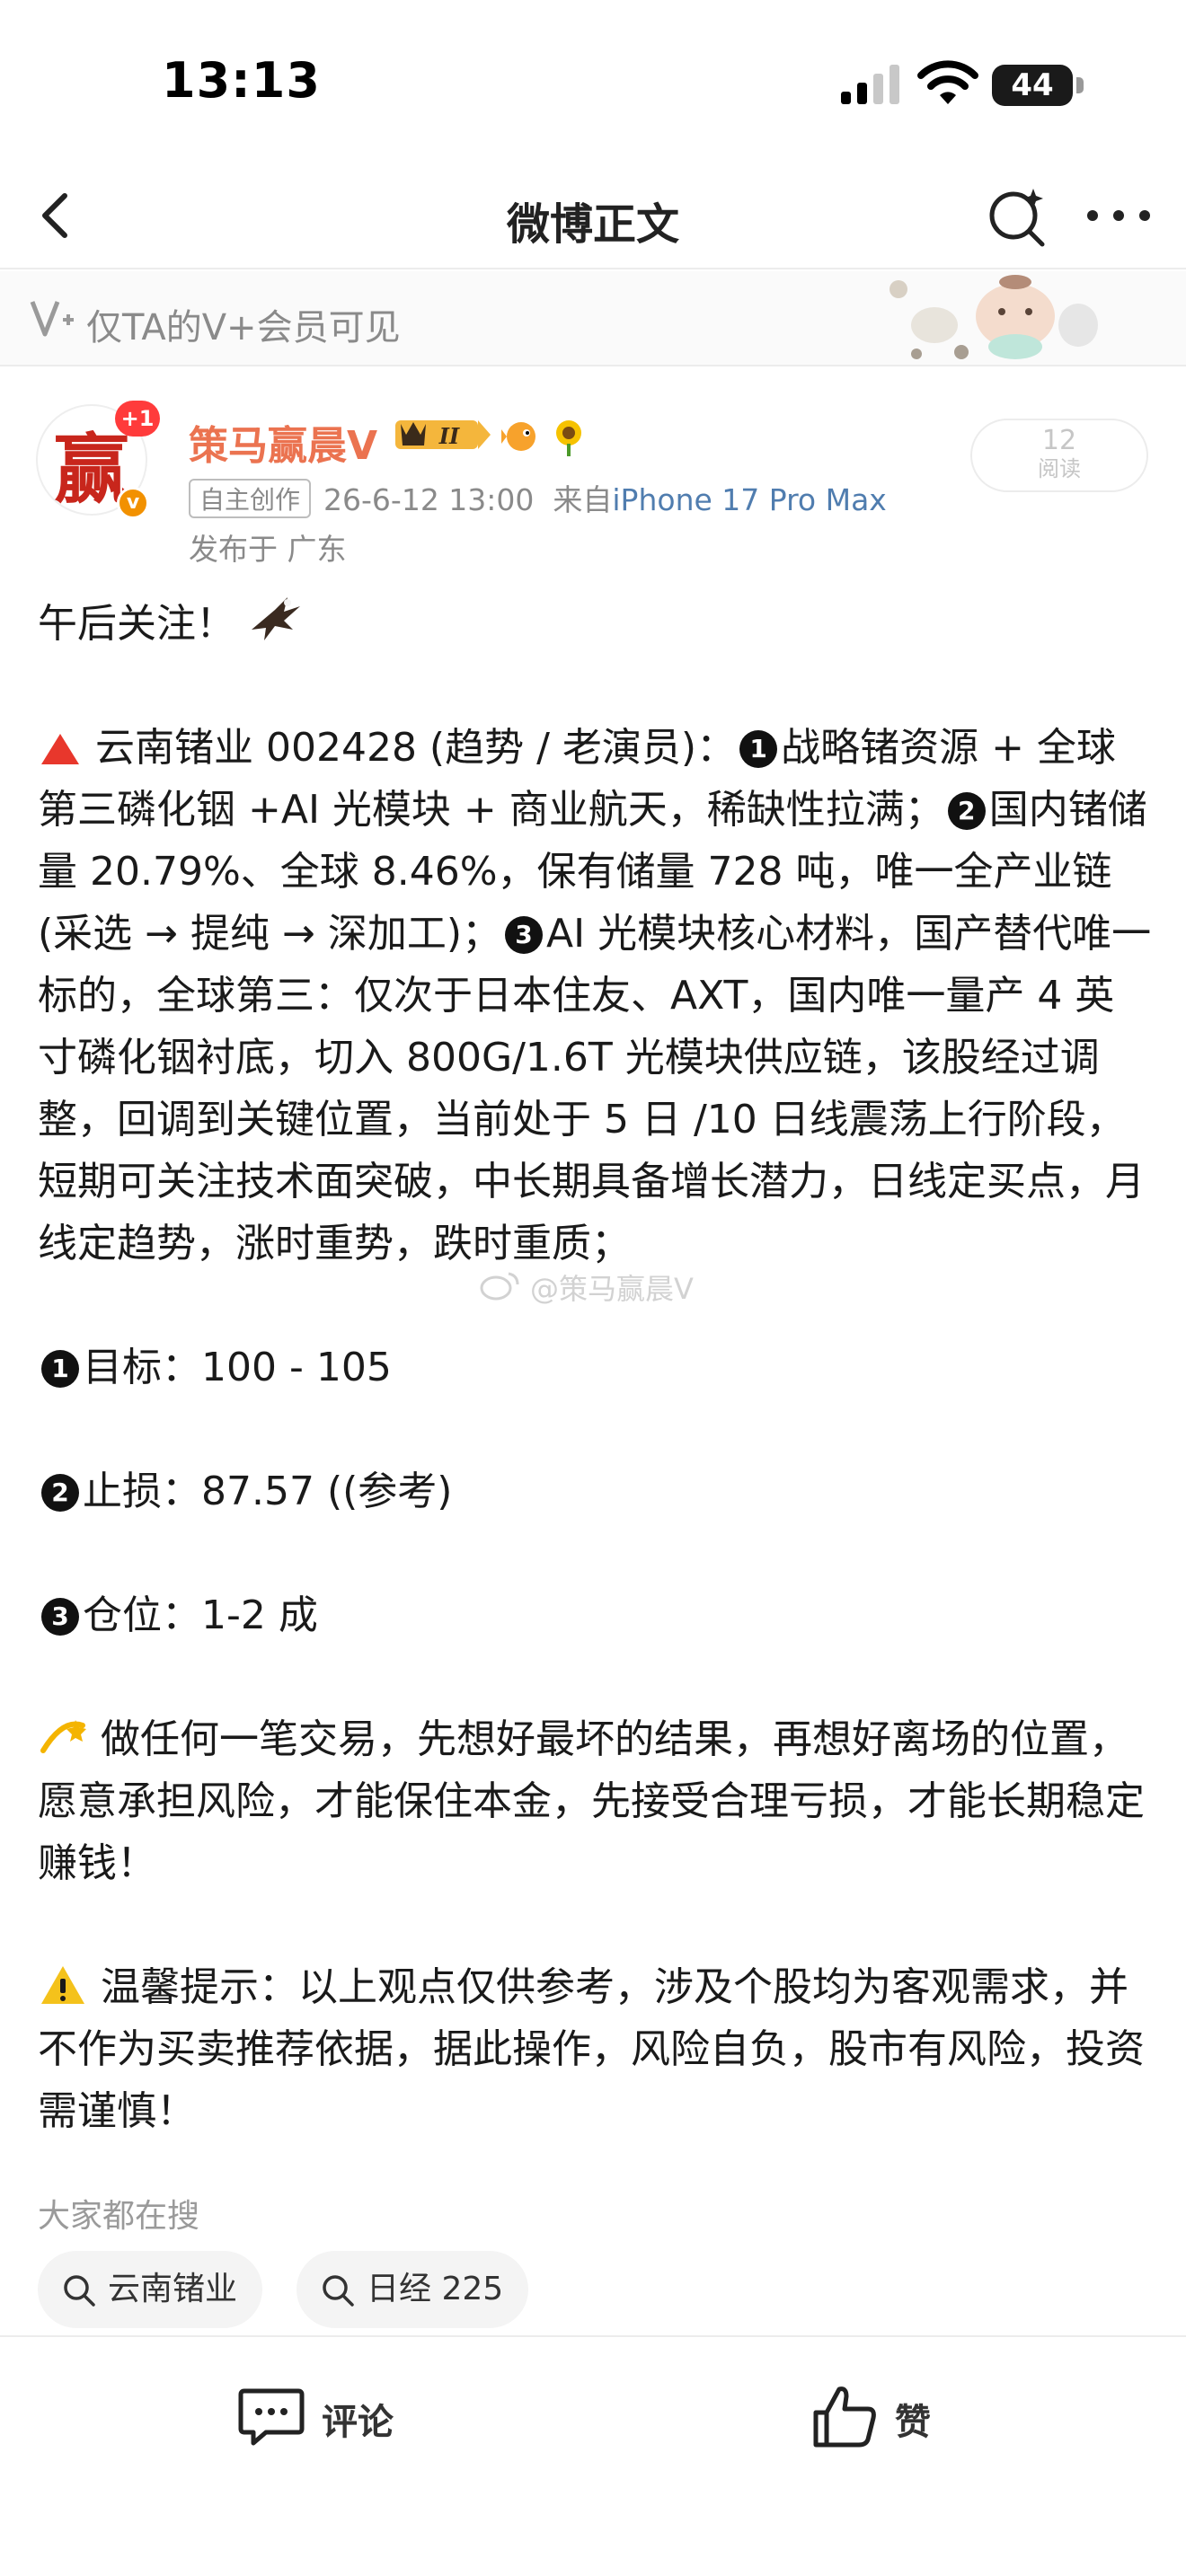 Image resolution: width=1186 pixels, height=2576 pixels. What do you see at coordinates (133, 503) in the screenshot?
I see `verified-v-icon: v` at bounding box center [133, 503].